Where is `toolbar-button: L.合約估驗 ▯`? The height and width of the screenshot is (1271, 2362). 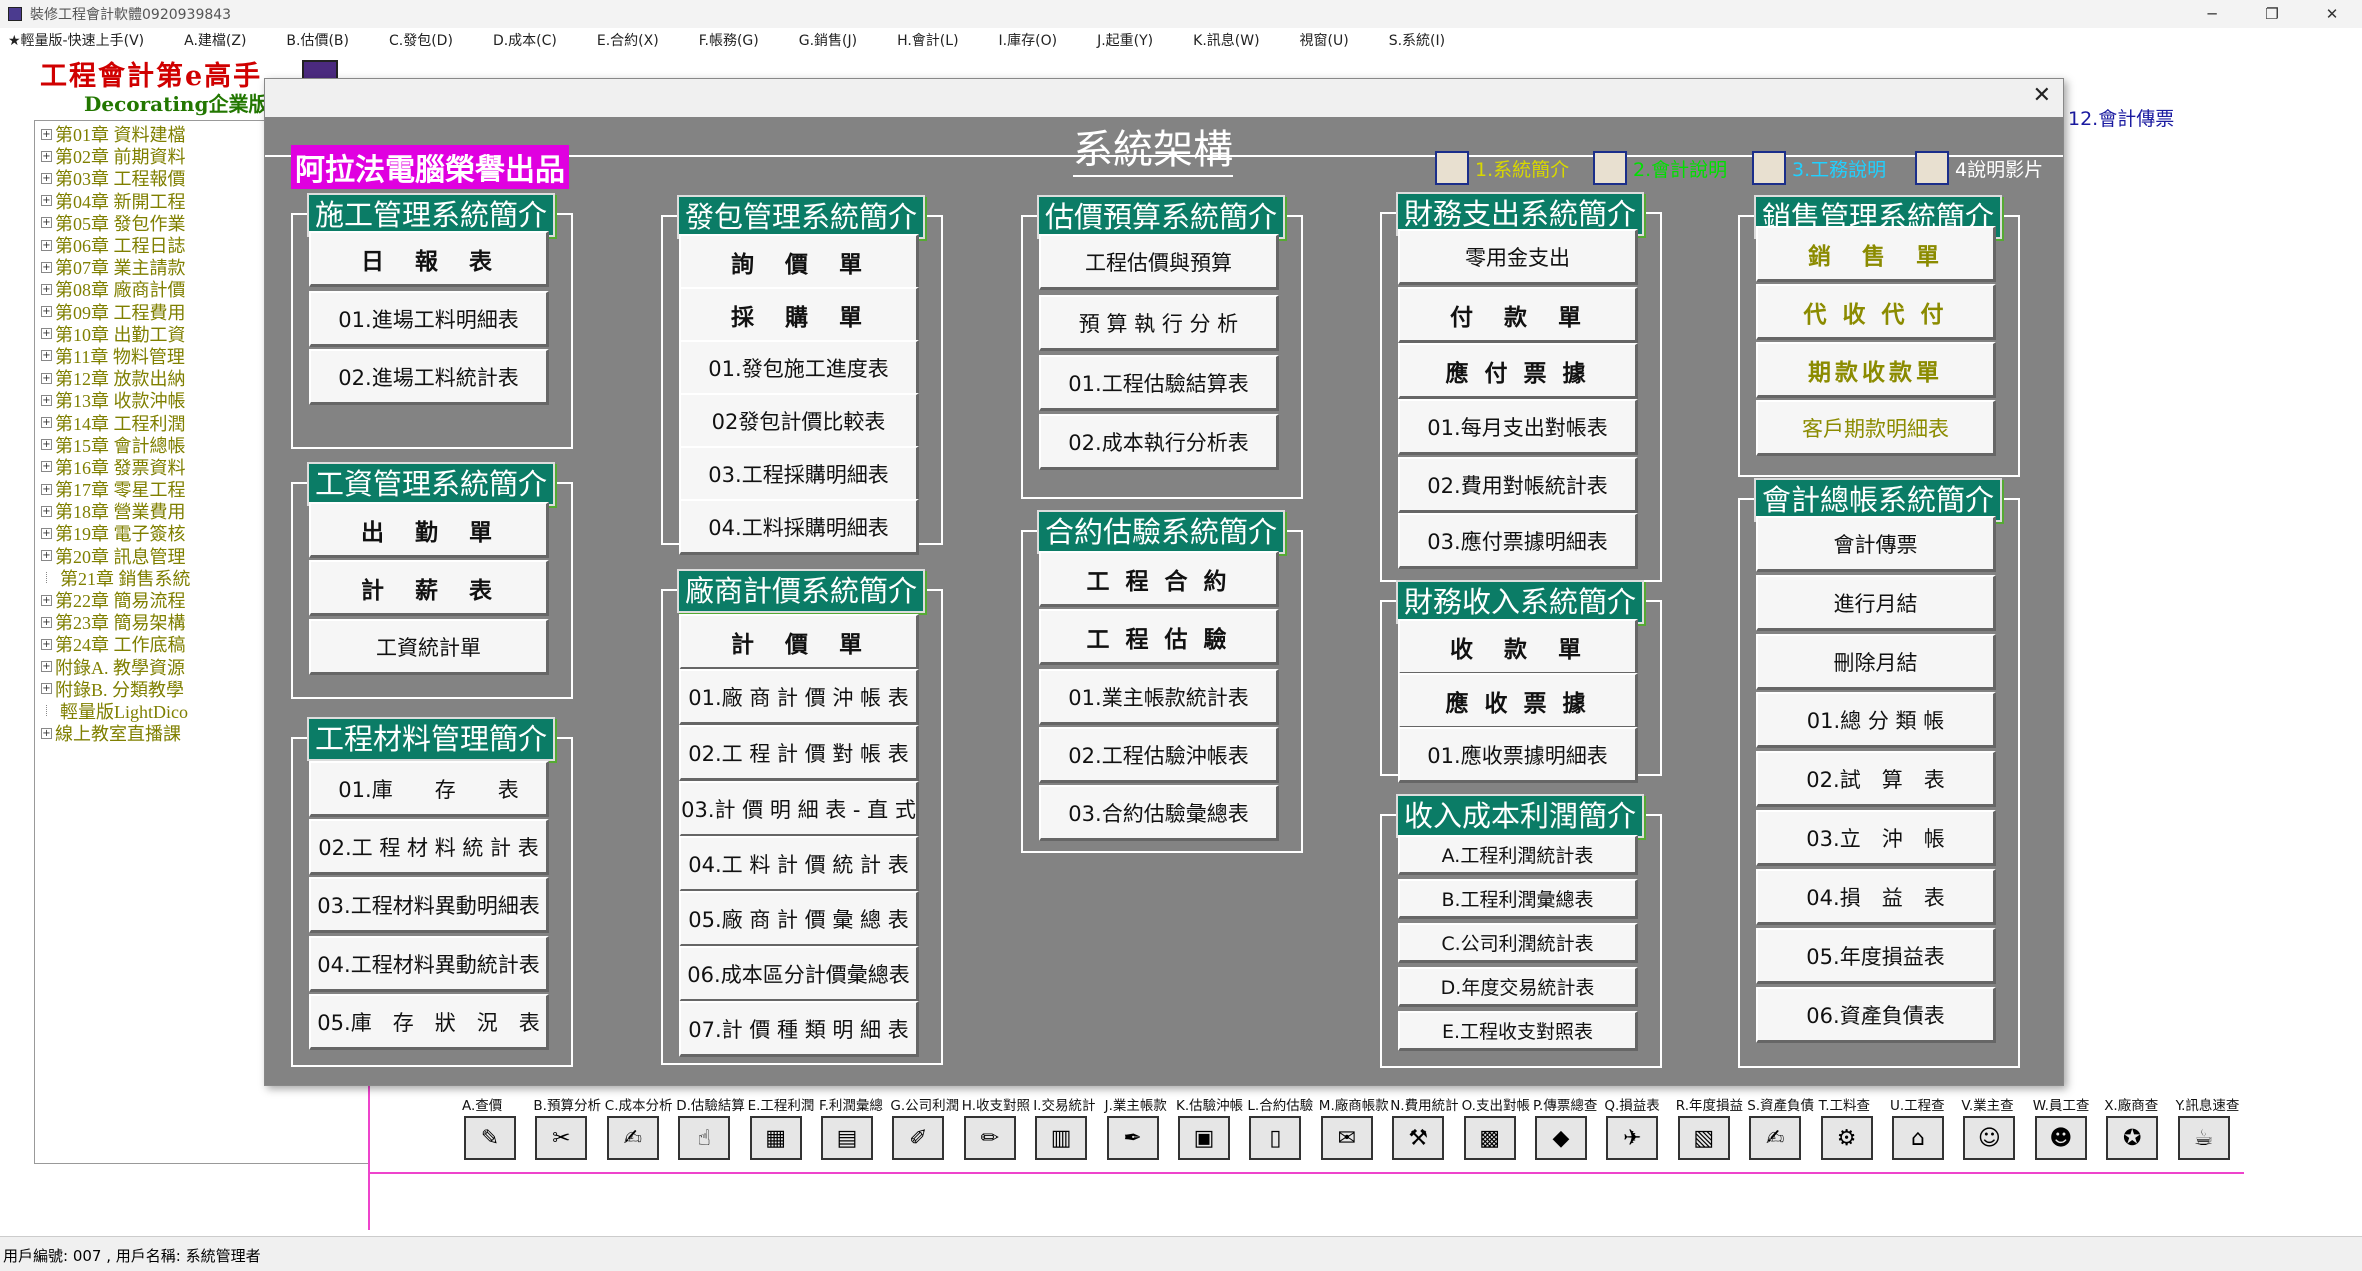 toolbar-button: L.合約估驗 ▯ is located at coordinates (1282, 1128).